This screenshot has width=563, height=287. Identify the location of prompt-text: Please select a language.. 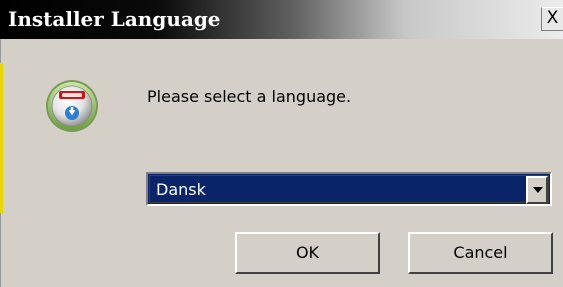
(249, 96).